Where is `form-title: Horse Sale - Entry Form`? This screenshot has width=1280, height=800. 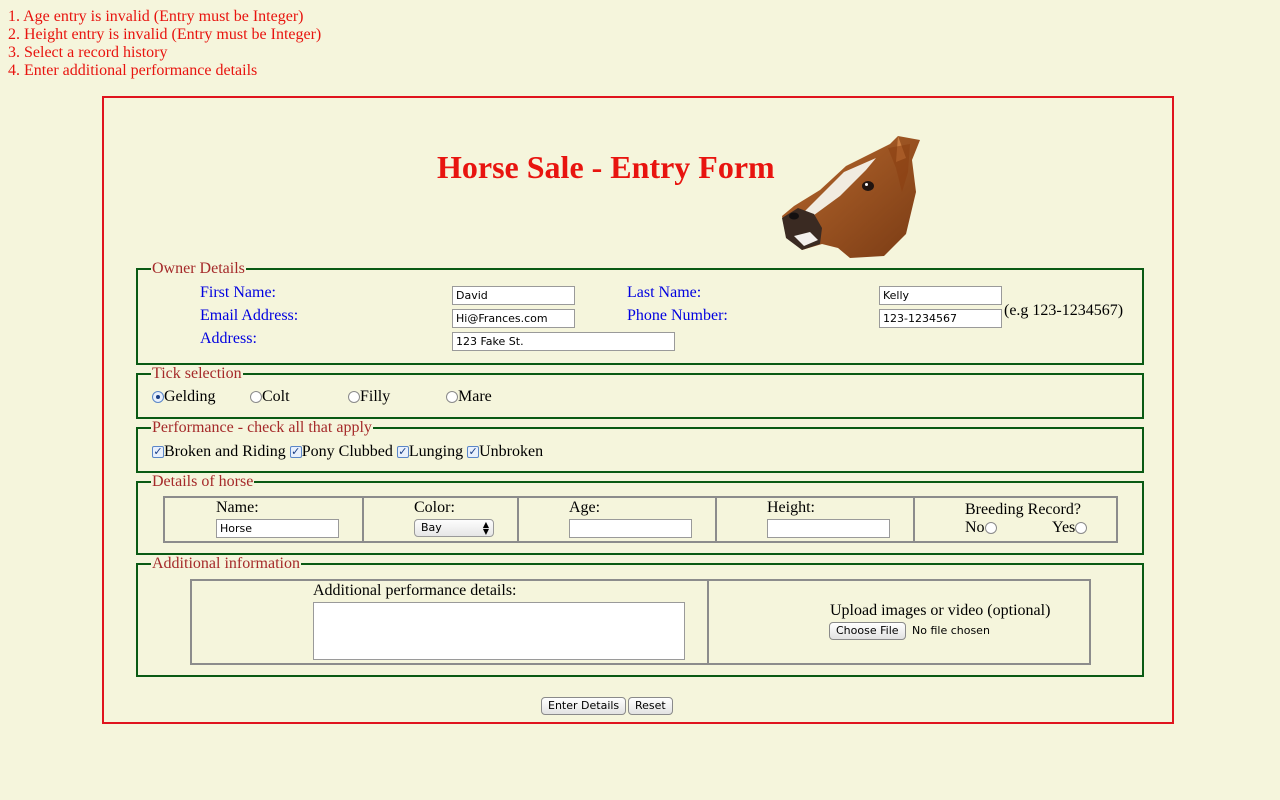 form-title: Horse Sale - Entry Form is located at coordinates (606, 167).